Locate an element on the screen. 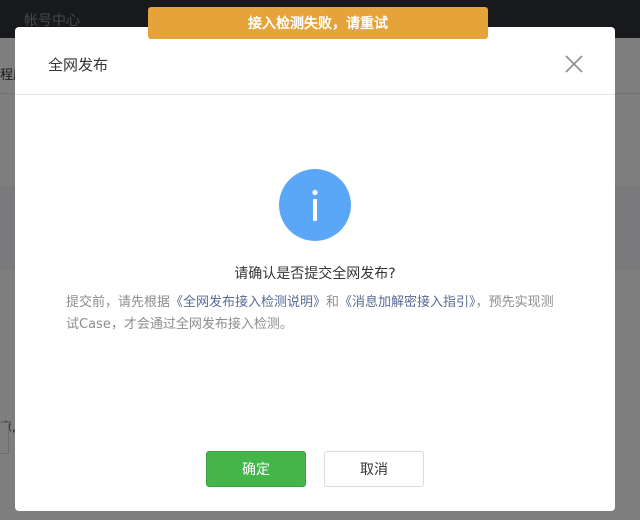  desc-text-1: 提交前，请先根据 is located at coordinates (118, 302).